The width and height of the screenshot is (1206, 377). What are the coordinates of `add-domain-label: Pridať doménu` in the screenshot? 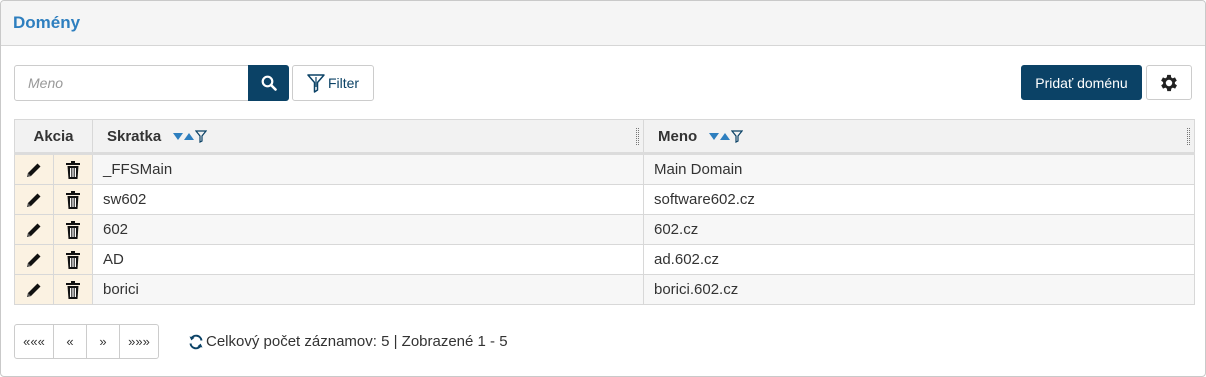 It's located at (1081, 82).